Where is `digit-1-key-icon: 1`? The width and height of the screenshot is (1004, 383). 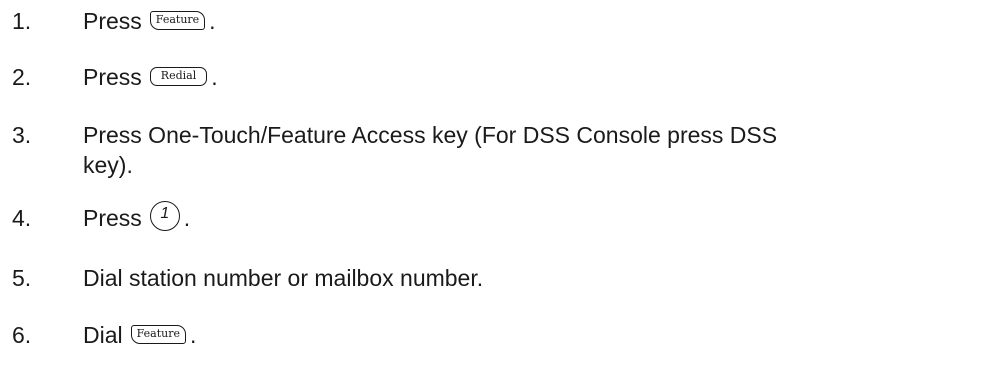
digit-1-key-icon: 1 is located at coordinates (164, 215).